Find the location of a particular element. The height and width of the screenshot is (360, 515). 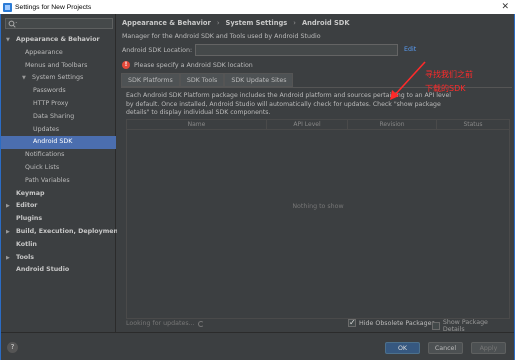

column-header-revision: Revision is located at coordinates (392, 125).